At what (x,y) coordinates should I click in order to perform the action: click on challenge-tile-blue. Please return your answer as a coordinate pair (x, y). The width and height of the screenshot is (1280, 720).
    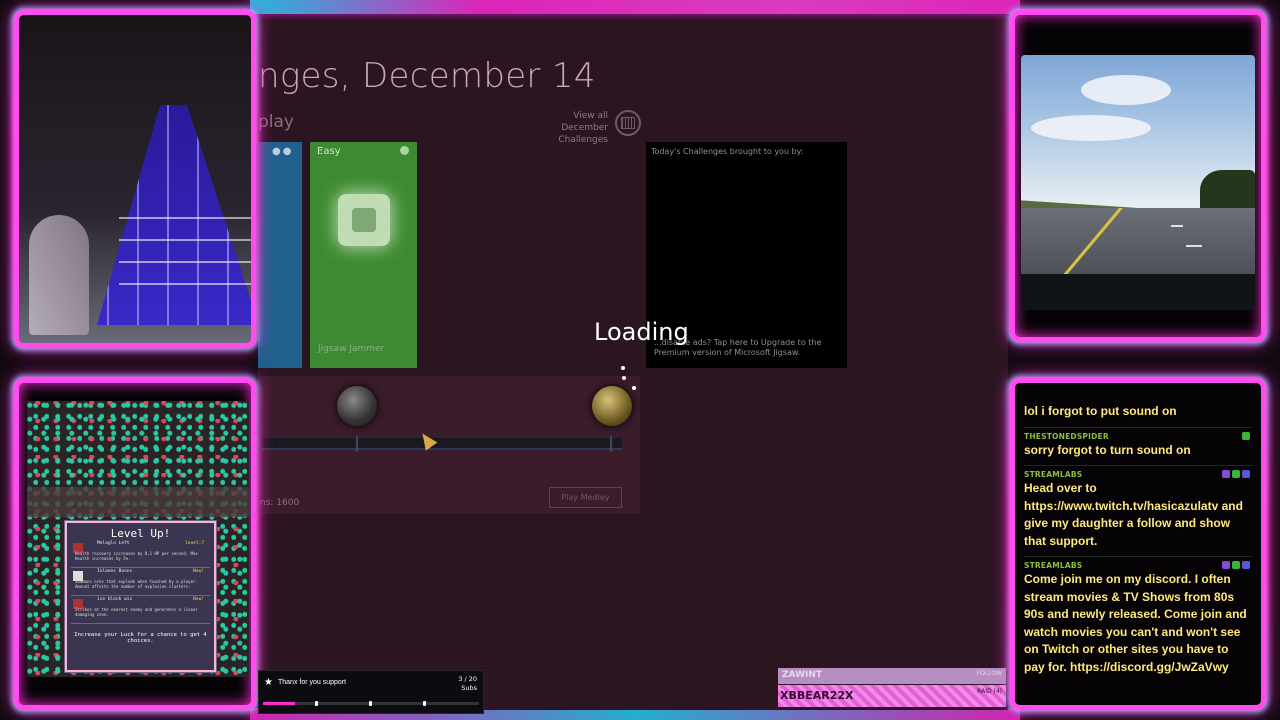
    Looking at the image, I should click on (280, 255).